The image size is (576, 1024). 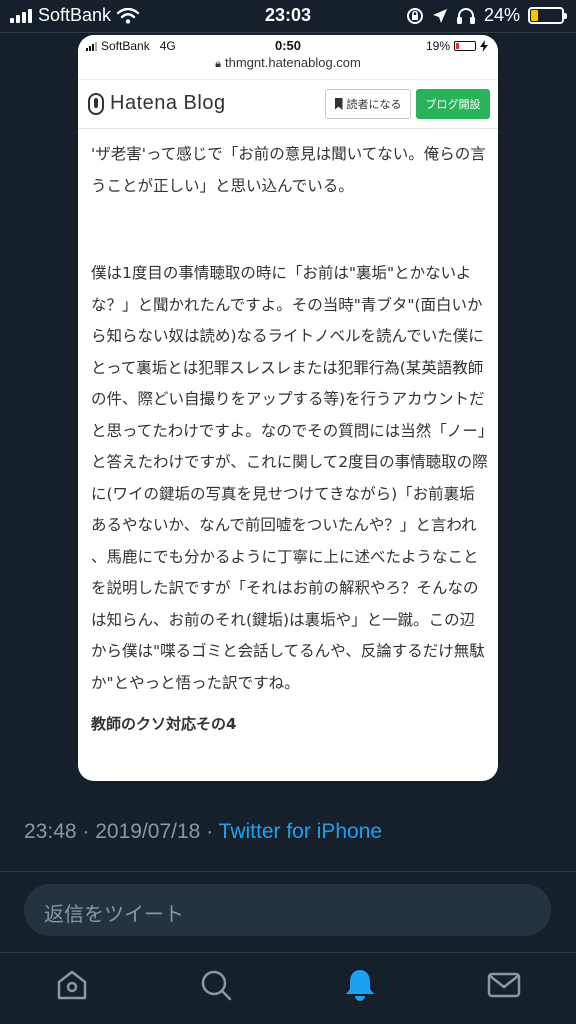 What do you see at coordinates (288, 16) in the screenshot?
I see `status-bar: SoftBank 23:03 24%` at bounding box center [288, 16].